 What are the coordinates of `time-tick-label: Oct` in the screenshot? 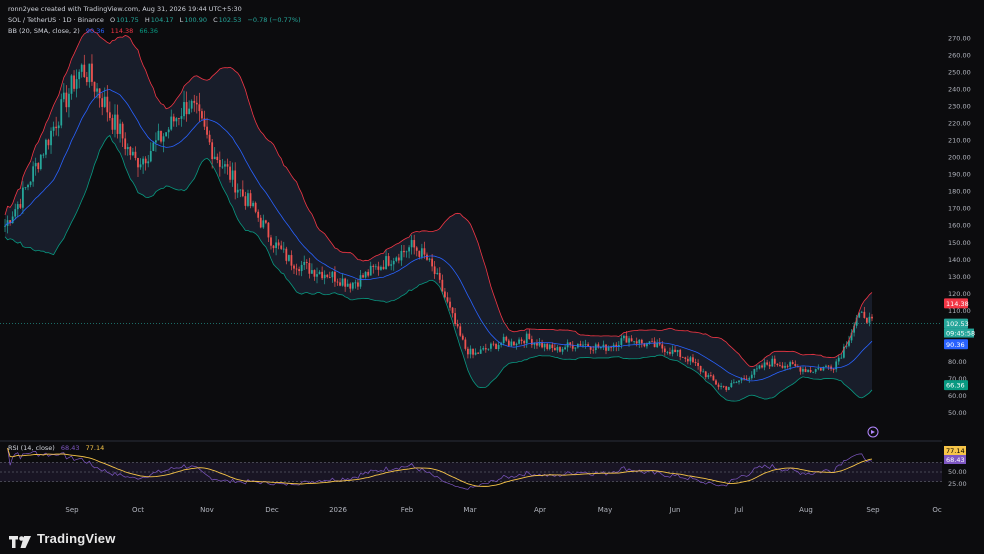 It's located at (138, 510).